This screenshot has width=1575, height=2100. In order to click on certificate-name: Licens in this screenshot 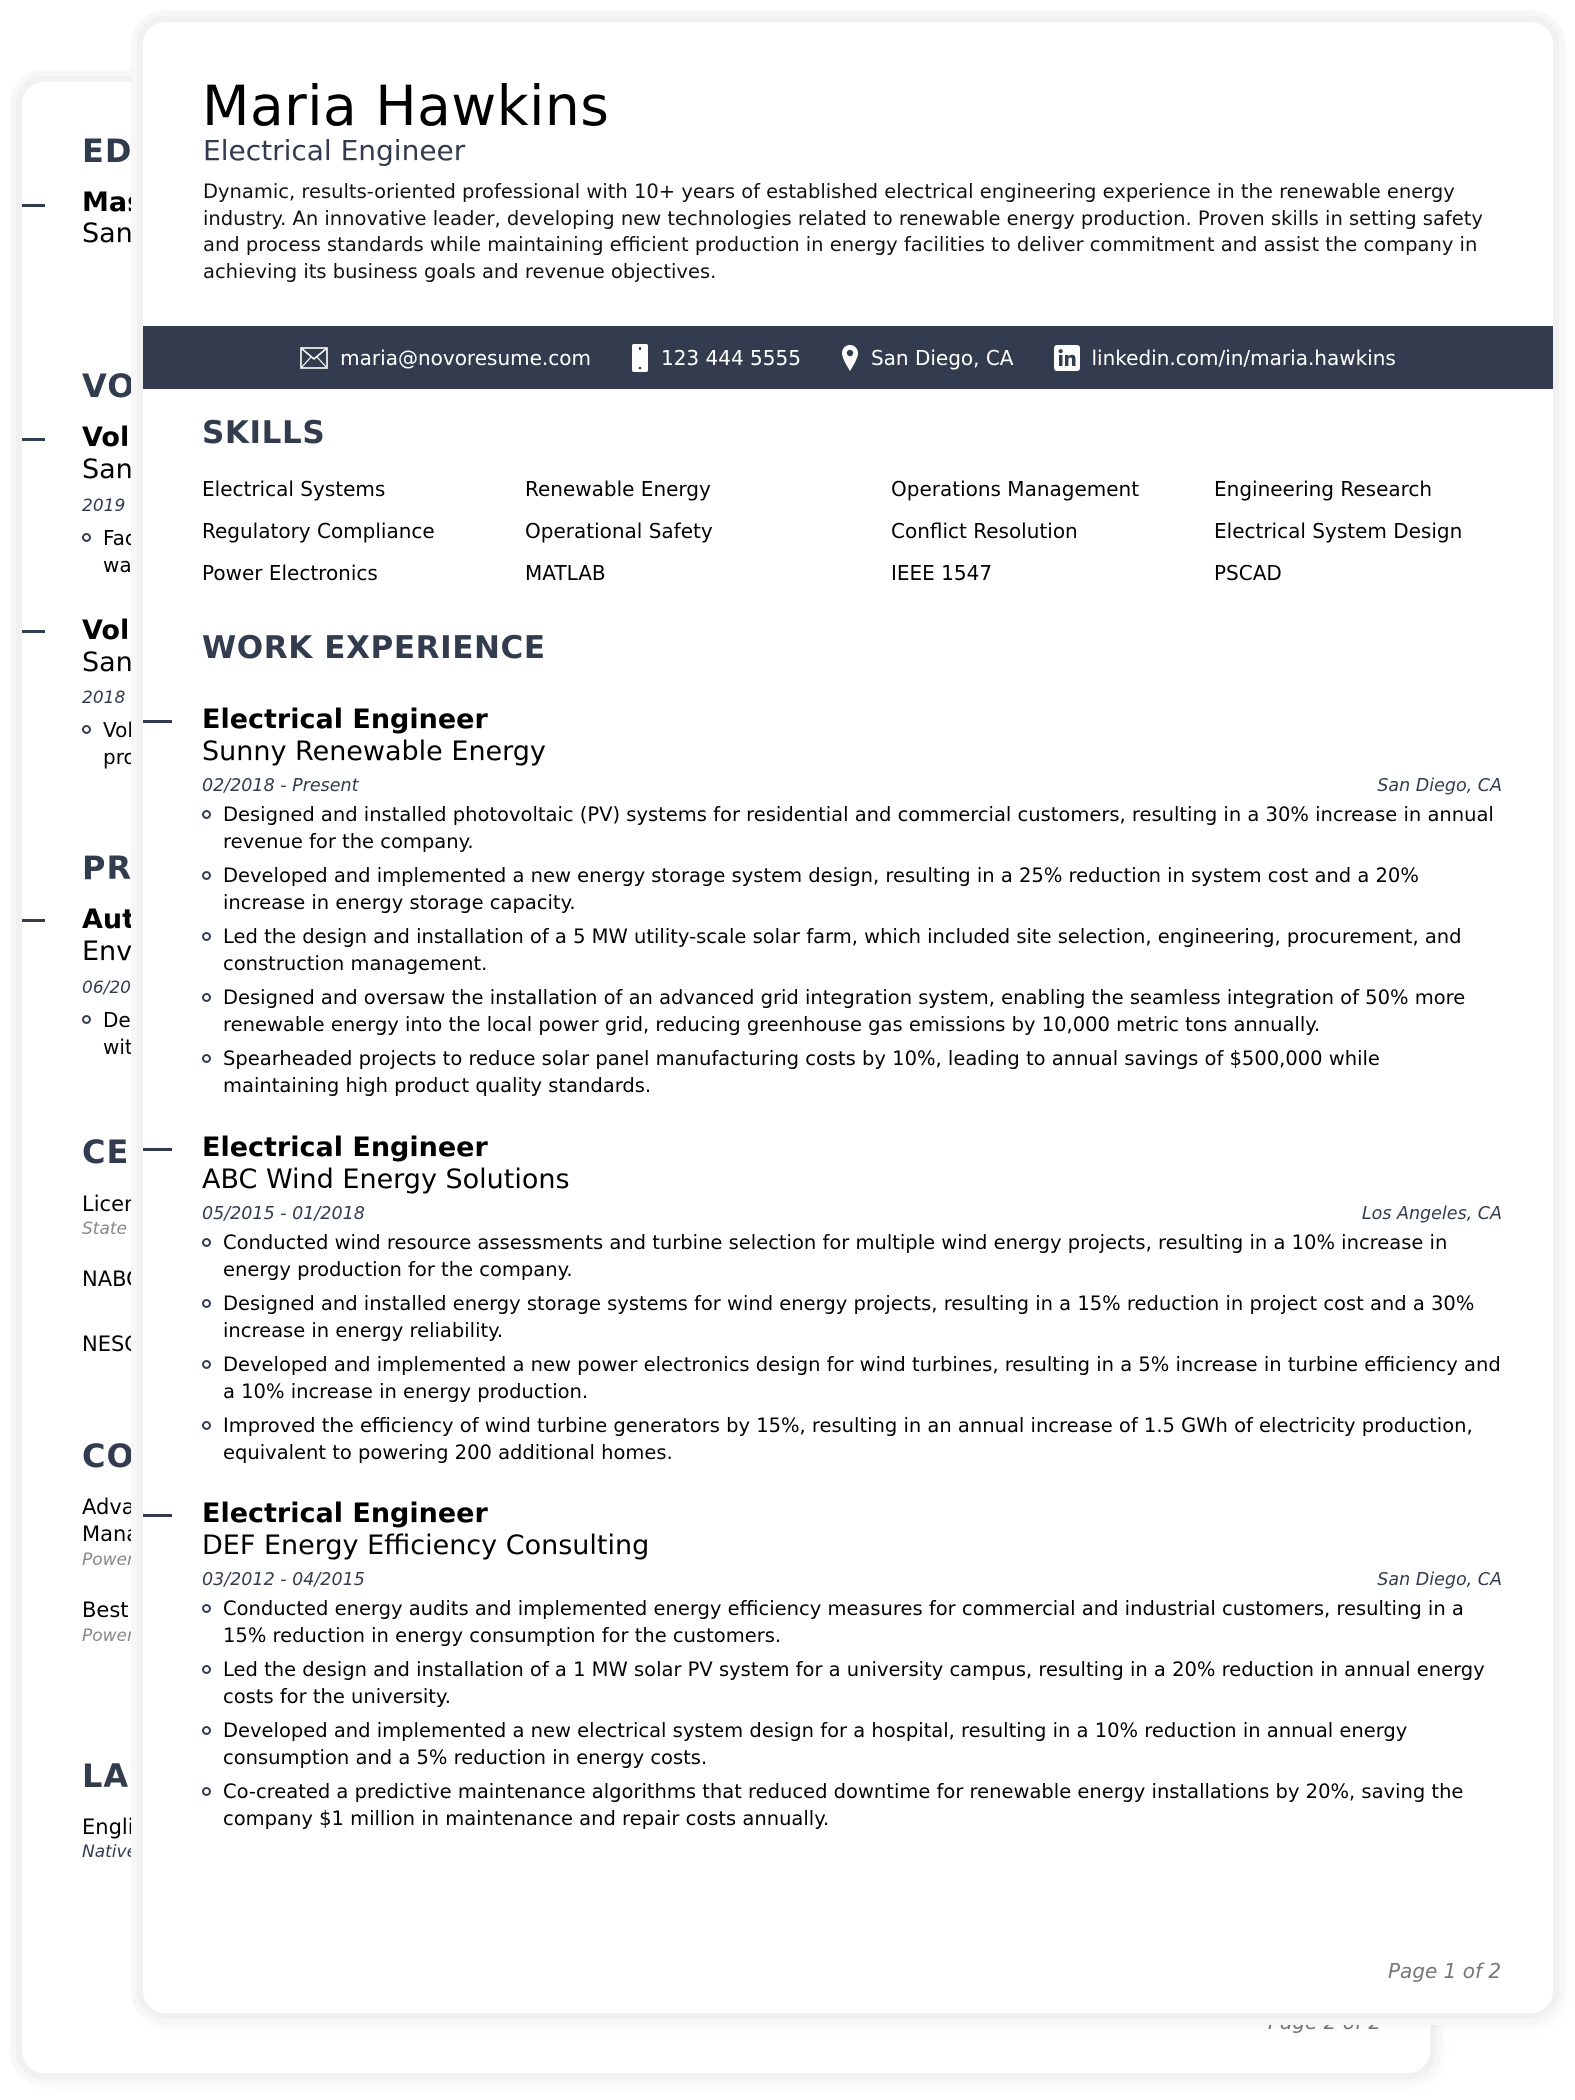, I will do `click(115, 1204)`.